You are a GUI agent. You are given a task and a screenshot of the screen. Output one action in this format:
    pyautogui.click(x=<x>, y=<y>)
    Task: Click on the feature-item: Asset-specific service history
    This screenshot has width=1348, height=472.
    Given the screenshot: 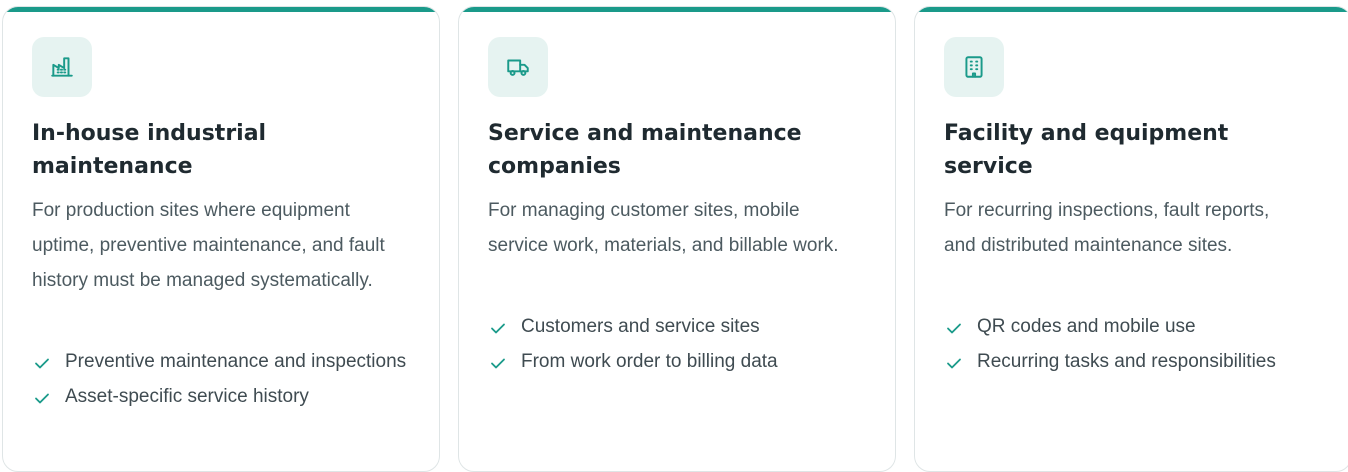 What is the action you would take?
    pyautogui.click(x=222, y=397)
    